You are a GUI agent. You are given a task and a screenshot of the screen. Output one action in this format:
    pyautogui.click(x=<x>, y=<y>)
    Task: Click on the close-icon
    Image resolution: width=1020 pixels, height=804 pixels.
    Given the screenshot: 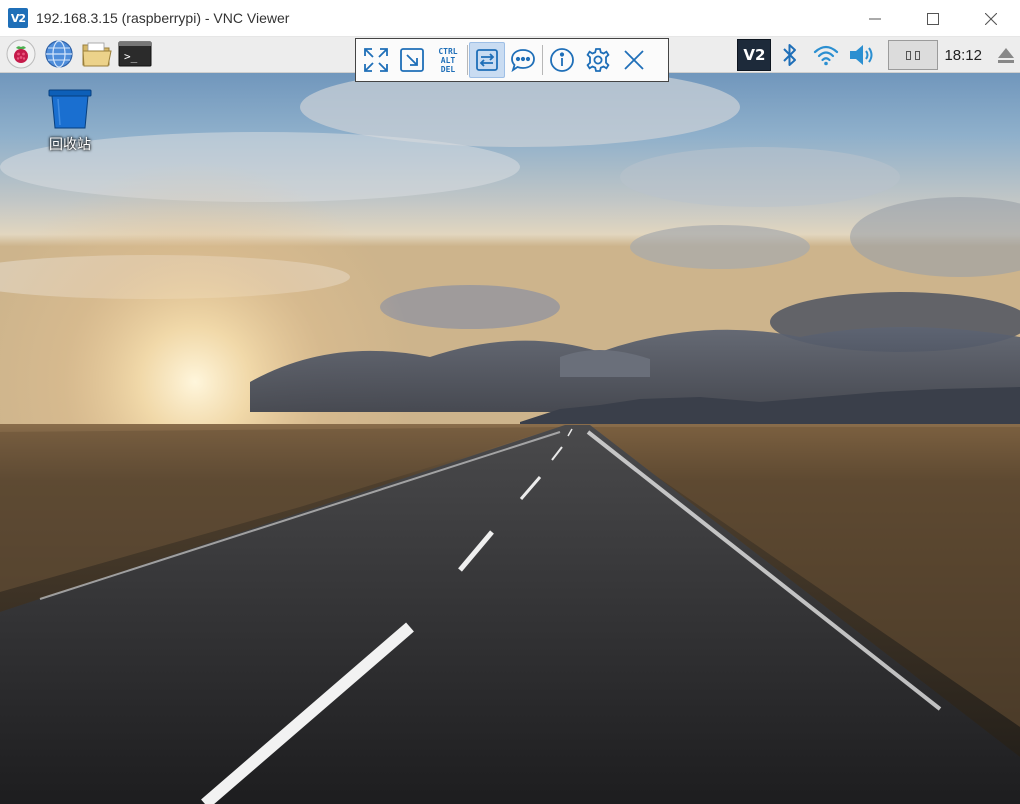 What is the action you would take?
    pyautogui.click(x=634, y=60)
    